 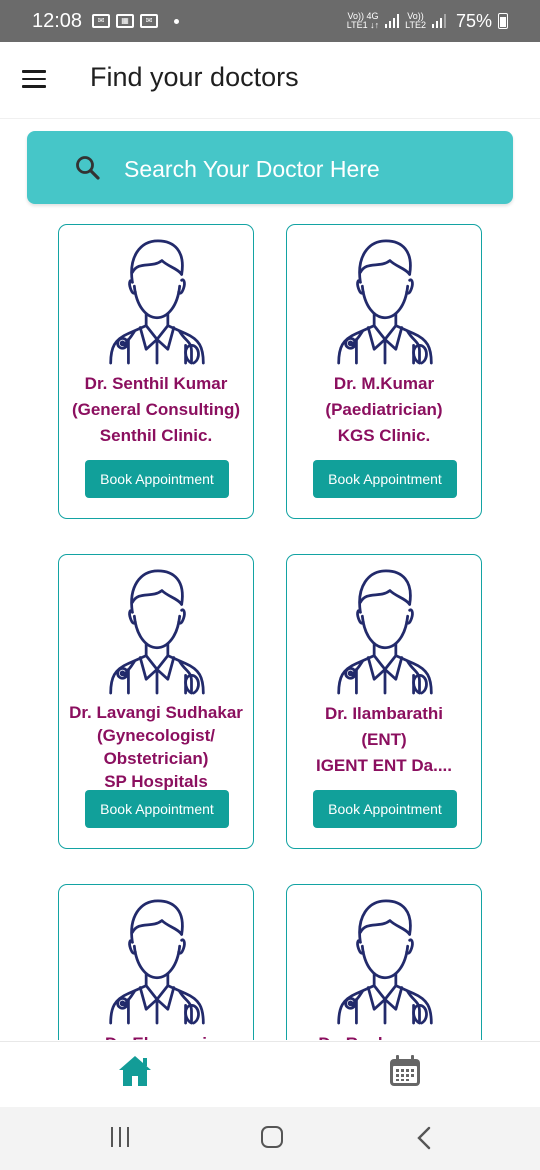 What do you see at coordinates (156, 383) in the screenshot?
I see `doctor-name: Dr. Senthil Kumar` at bounding box center [156, 383].